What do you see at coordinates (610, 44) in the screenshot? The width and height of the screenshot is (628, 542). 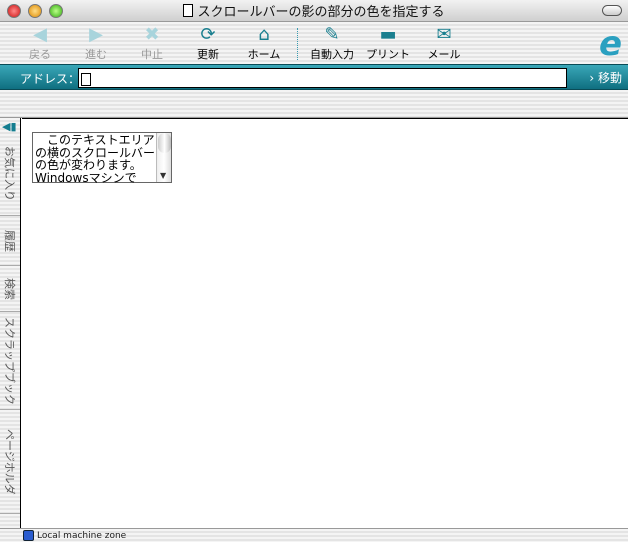 I see `ie-logo-icon: e` at bounding box center [610, 44].